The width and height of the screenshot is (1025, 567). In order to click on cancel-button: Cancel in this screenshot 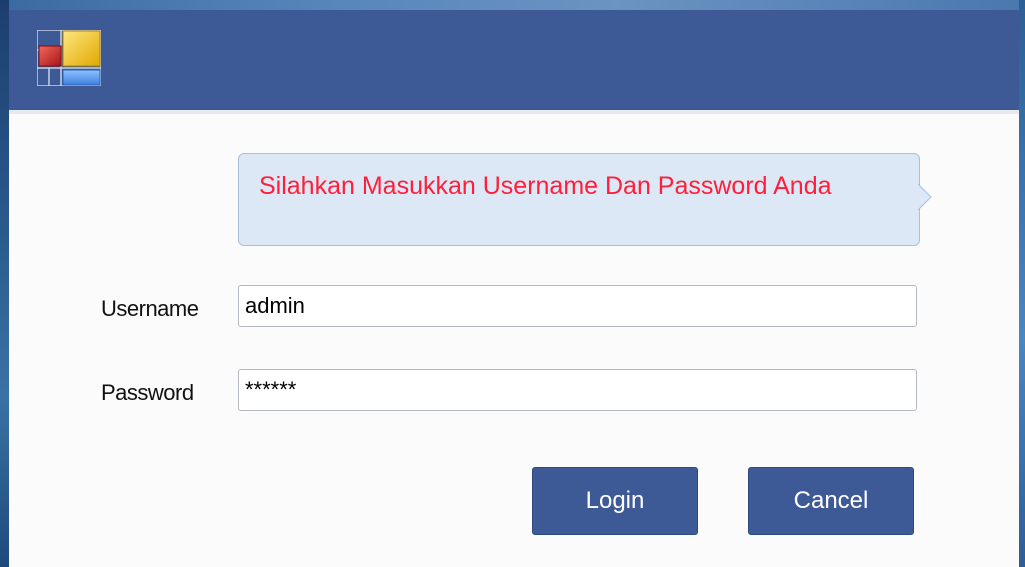, I will do `click(831, 501)`.